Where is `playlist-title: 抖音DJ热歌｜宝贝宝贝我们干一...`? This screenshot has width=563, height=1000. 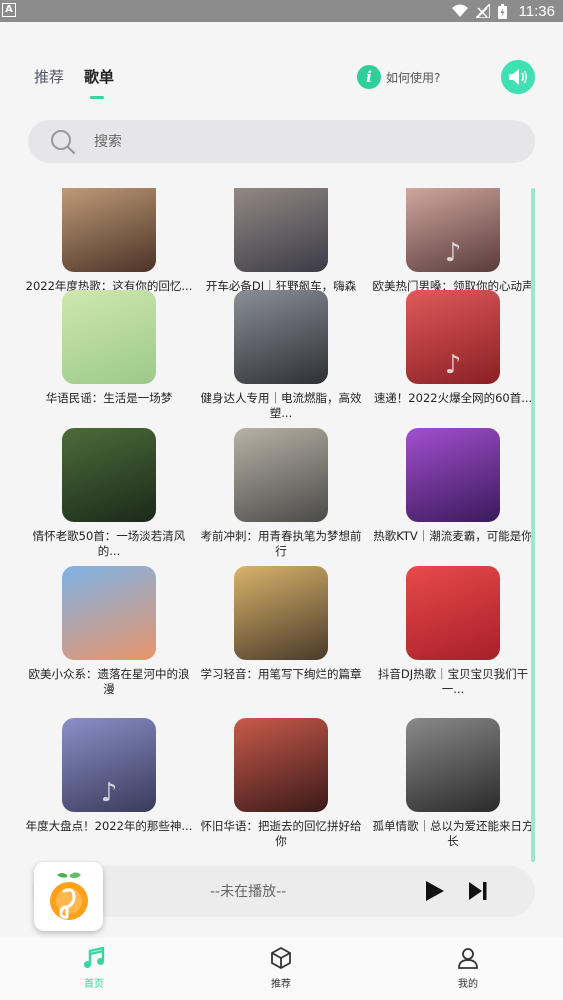 playlist-title: 抖音DJ热歌｜宝贝宝贝我们干一... is located at coordinates (453, 681).